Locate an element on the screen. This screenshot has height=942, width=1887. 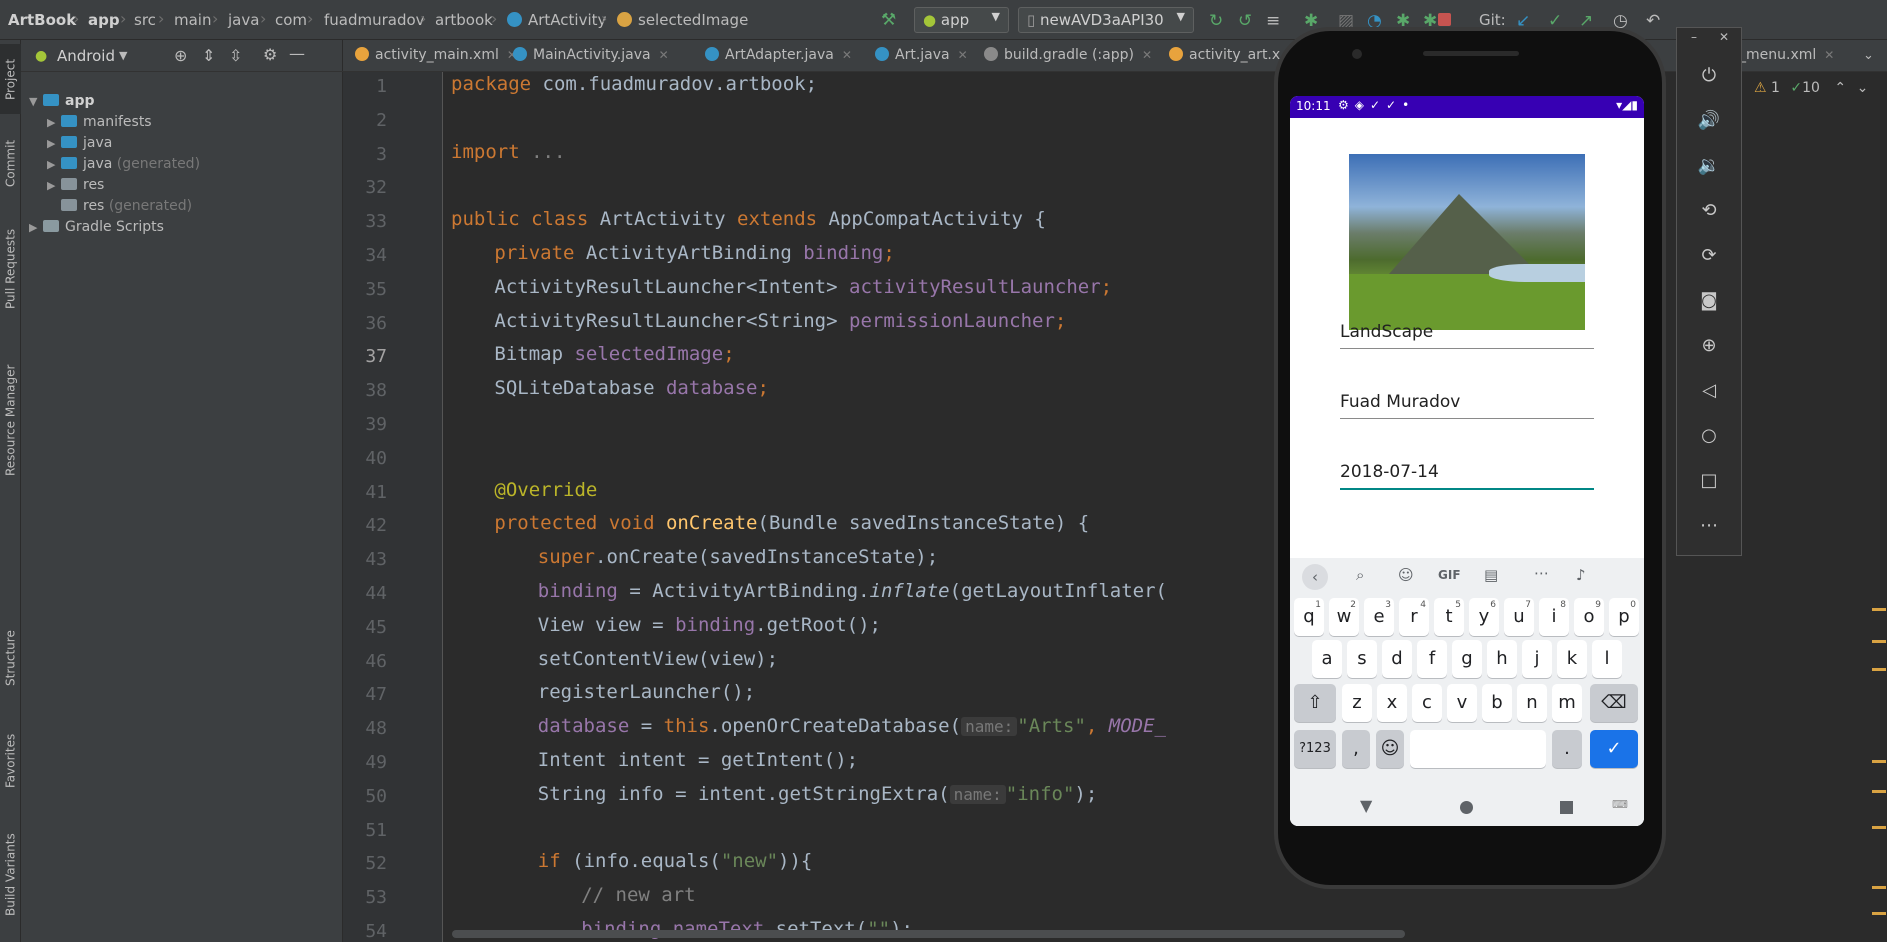
home-icon is located at coordinates (1466, 807).